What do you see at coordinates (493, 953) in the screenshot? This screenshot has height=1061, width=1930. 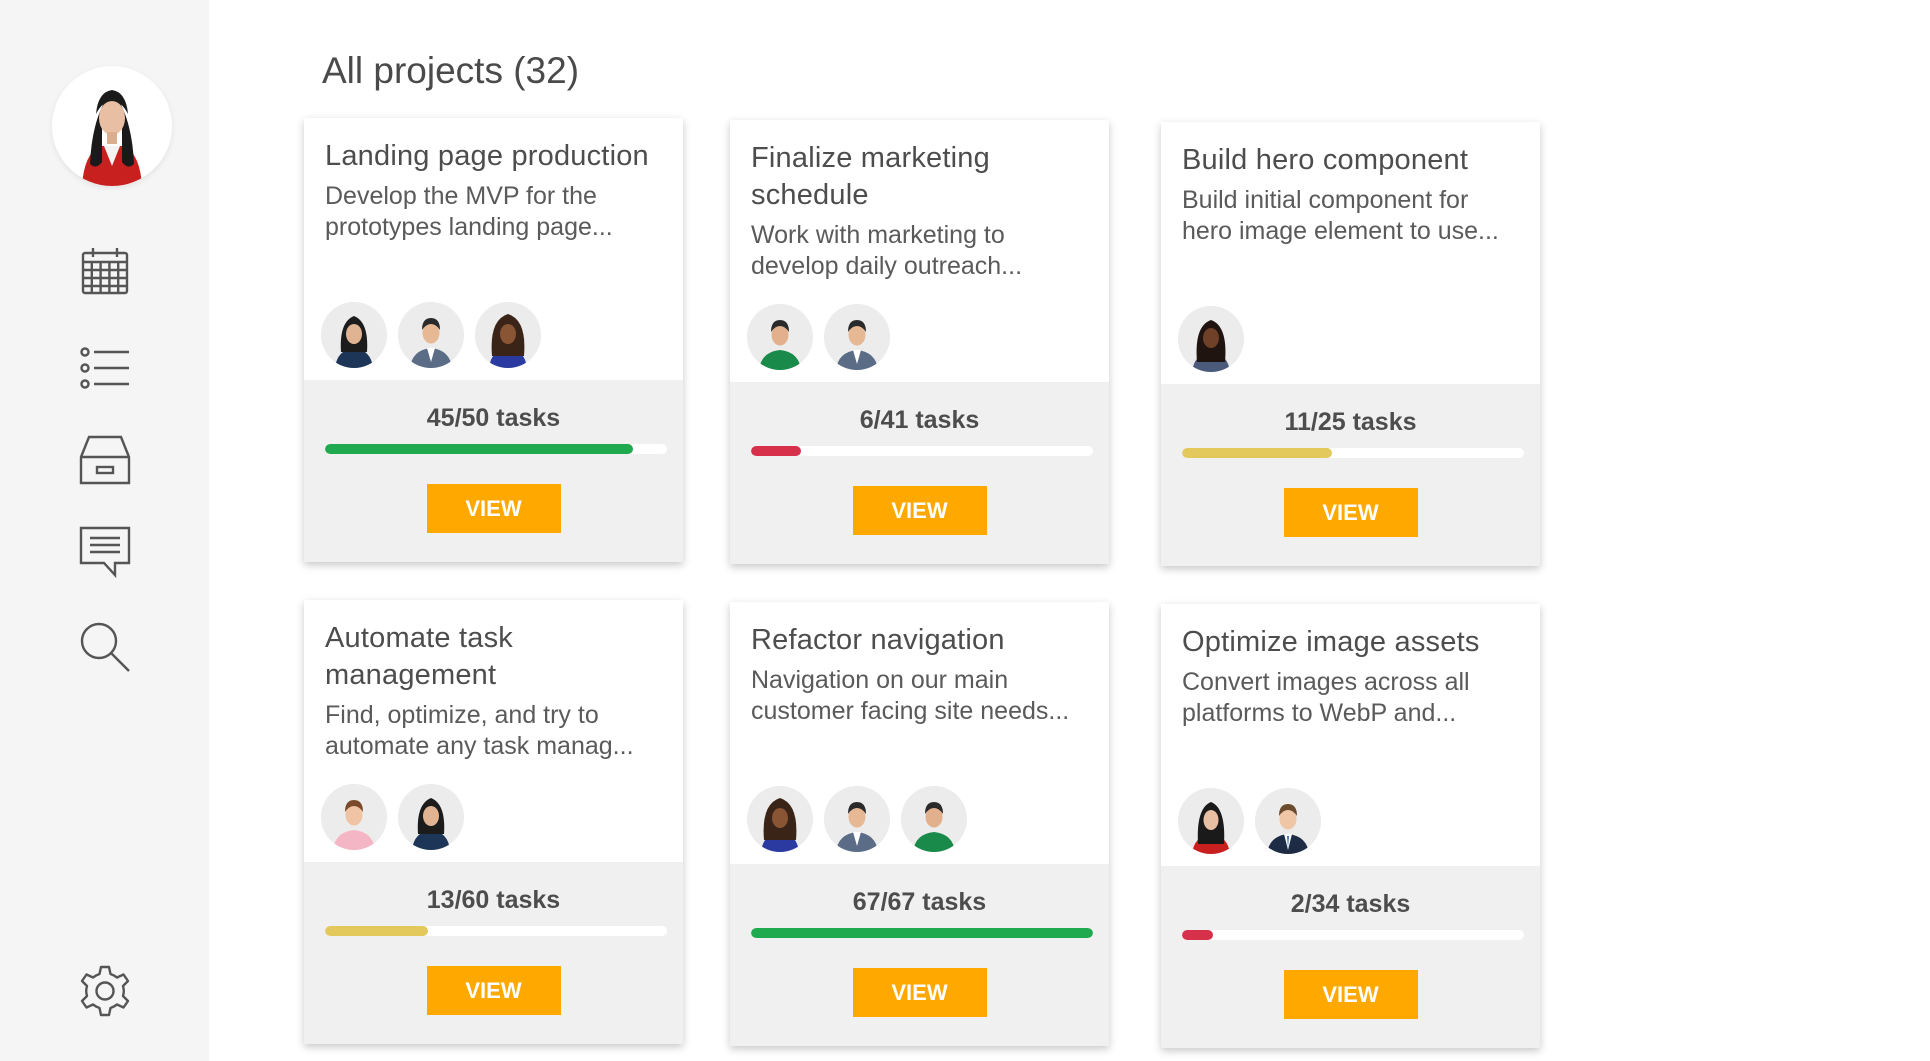 I see `card-footer: 13/60 tasks VIEW` at bounding box center [493, 953].